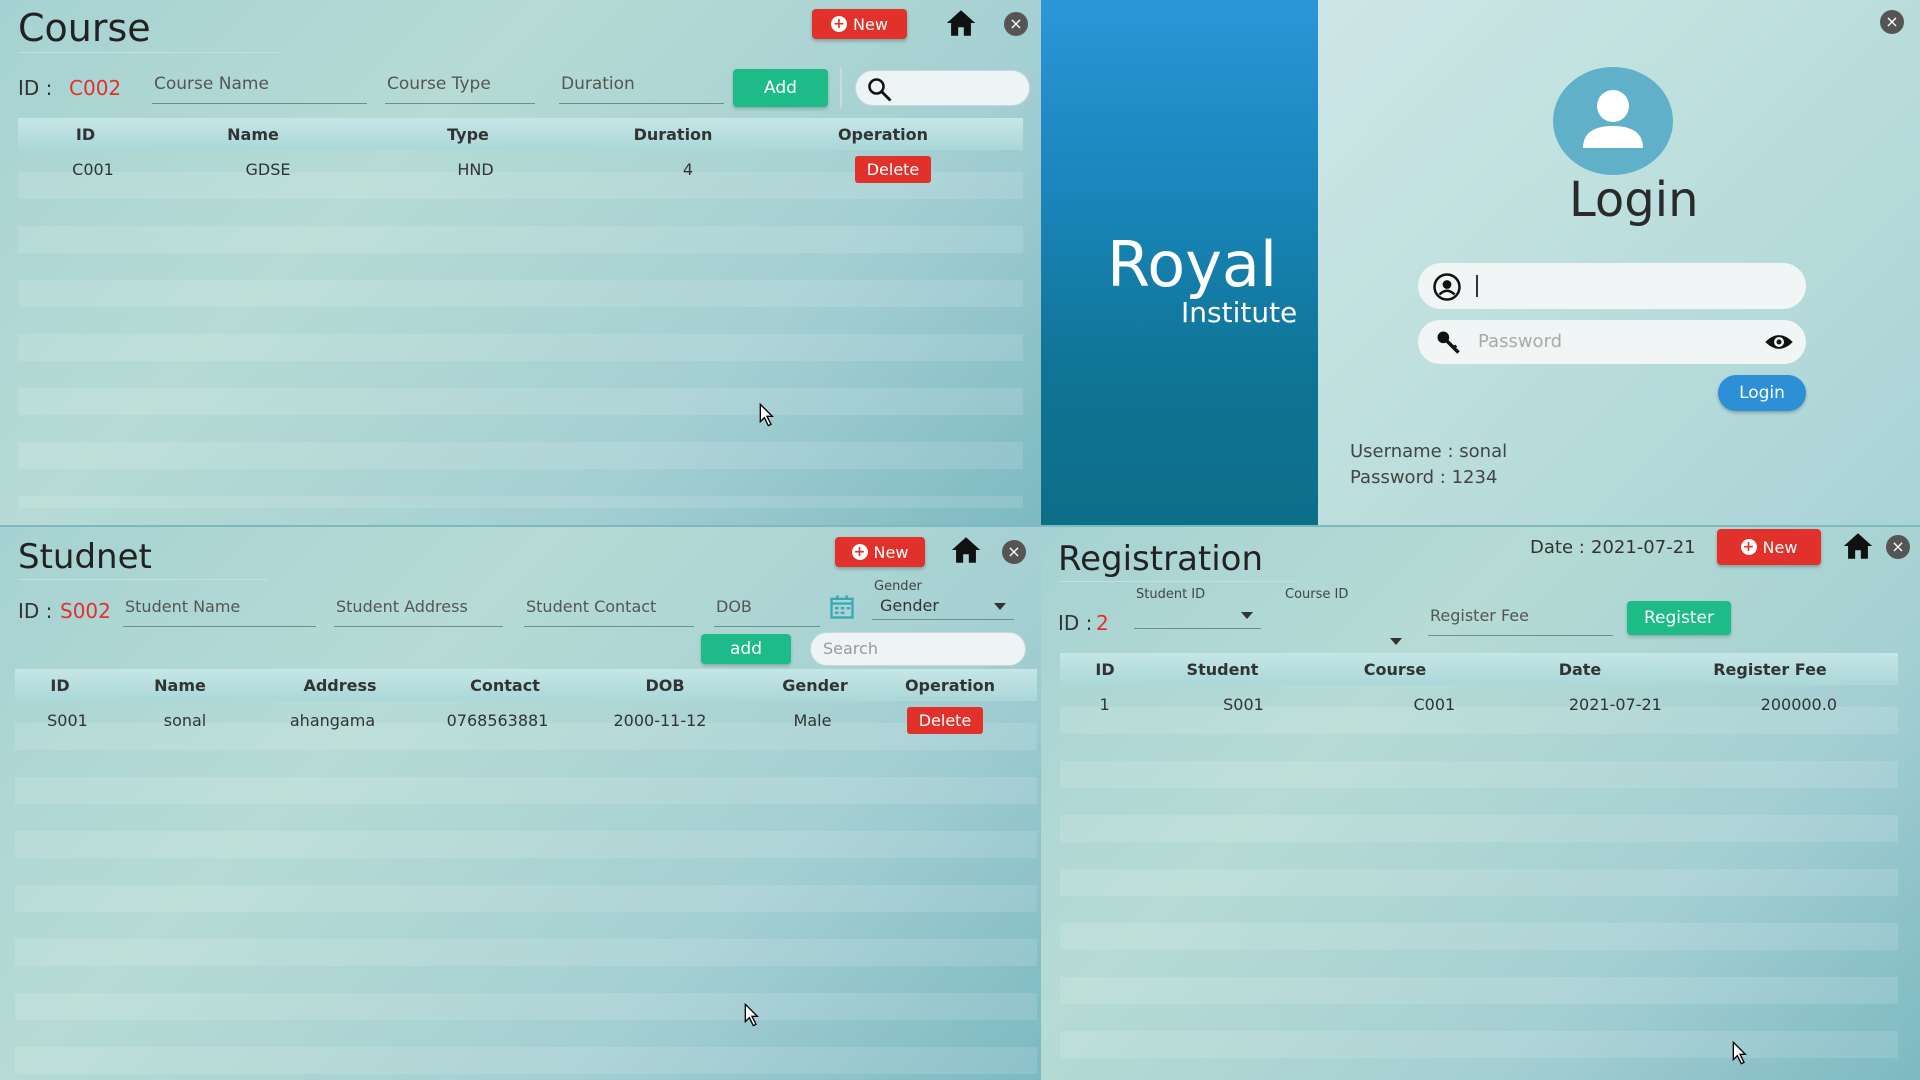 This screenshot has height=1080, width=1920. What do you see at coordinates (143, 558) in the screenshot?
I see `student-title: Studnet` at bounding box center [143, 558].